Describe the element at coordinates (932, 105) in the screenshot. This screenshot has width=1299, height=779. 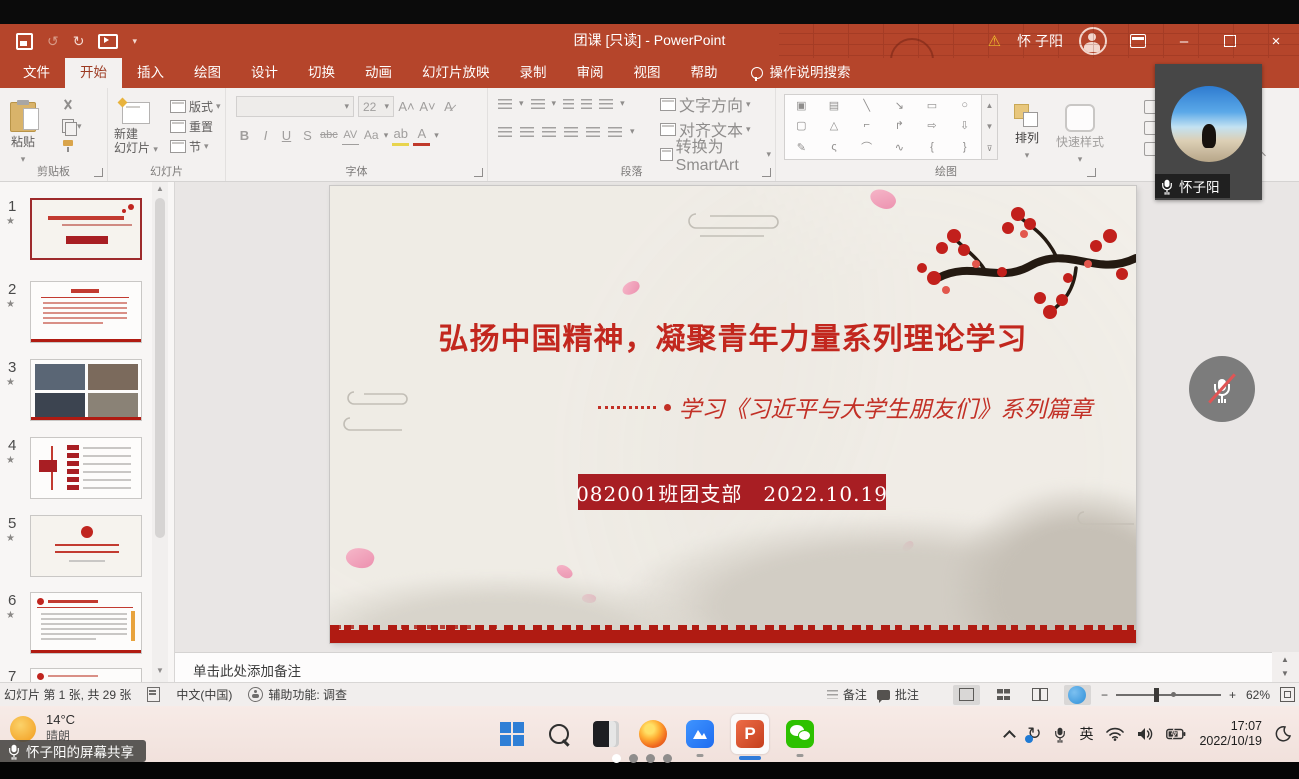
I see `shape-glyph-icon: ▭` at that location.